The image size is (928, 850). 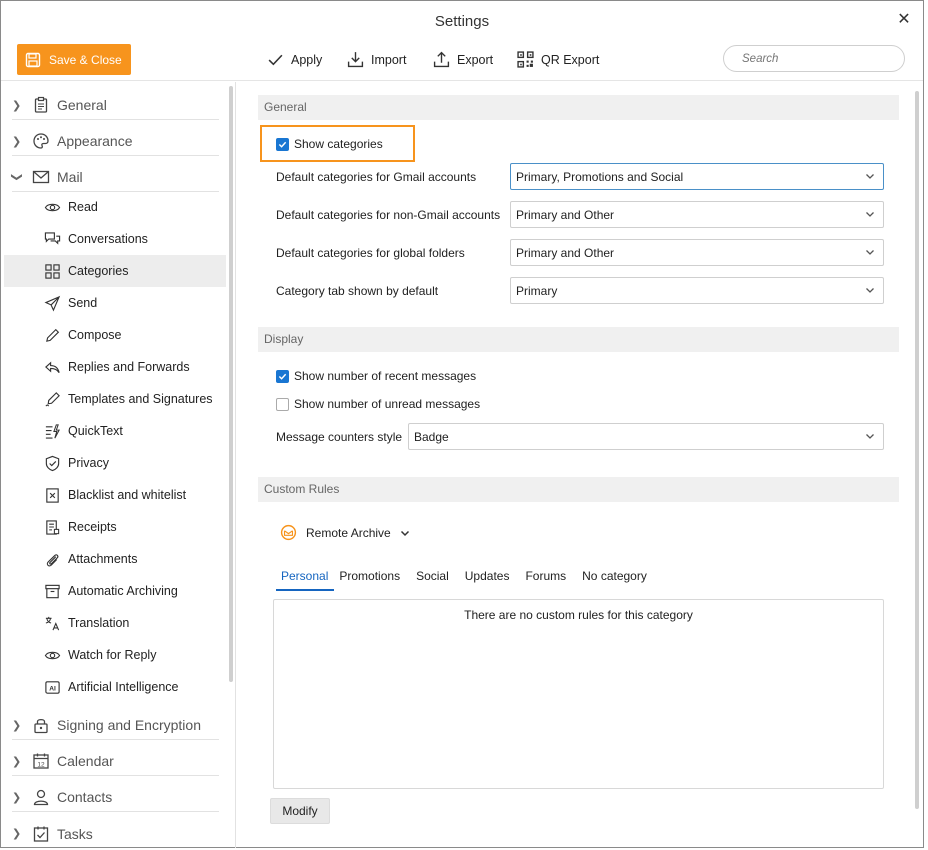 I want to click on svg-text: AI, so click(x=52, y=688).